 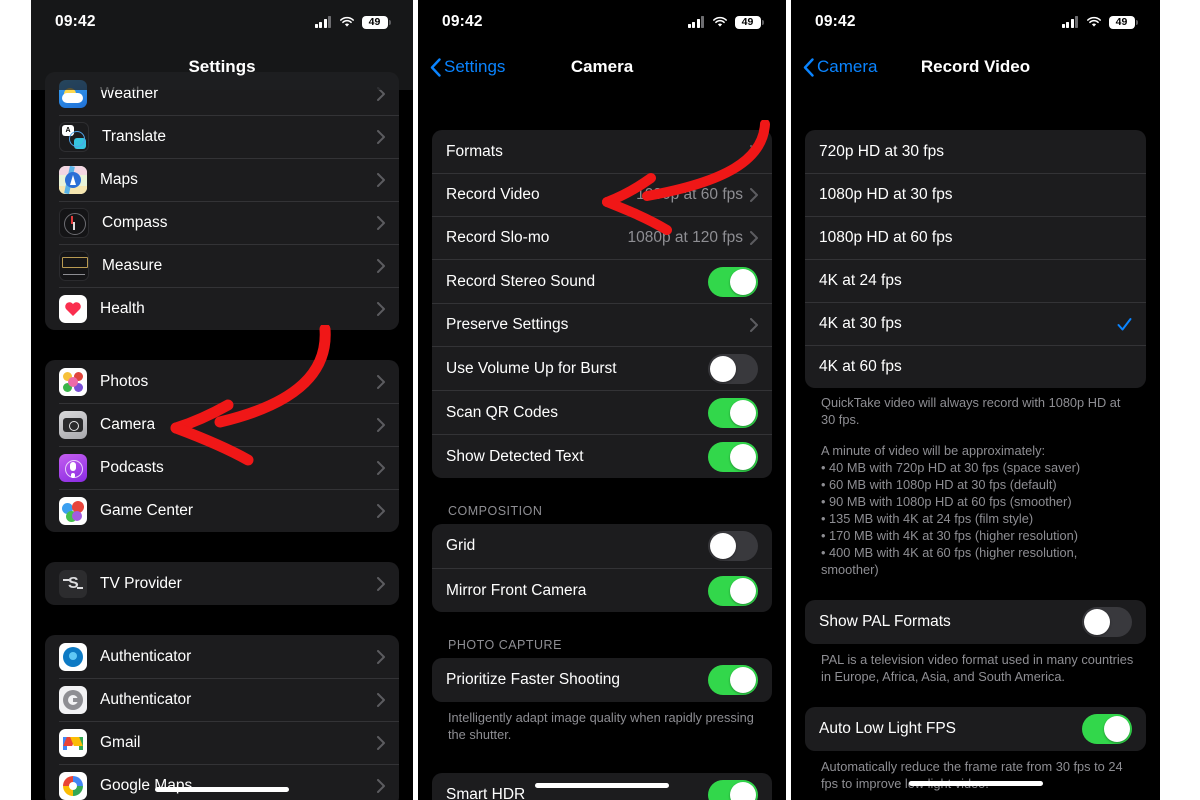 I want to click on toggle-smart-hdr, so click(x=733, y=790).